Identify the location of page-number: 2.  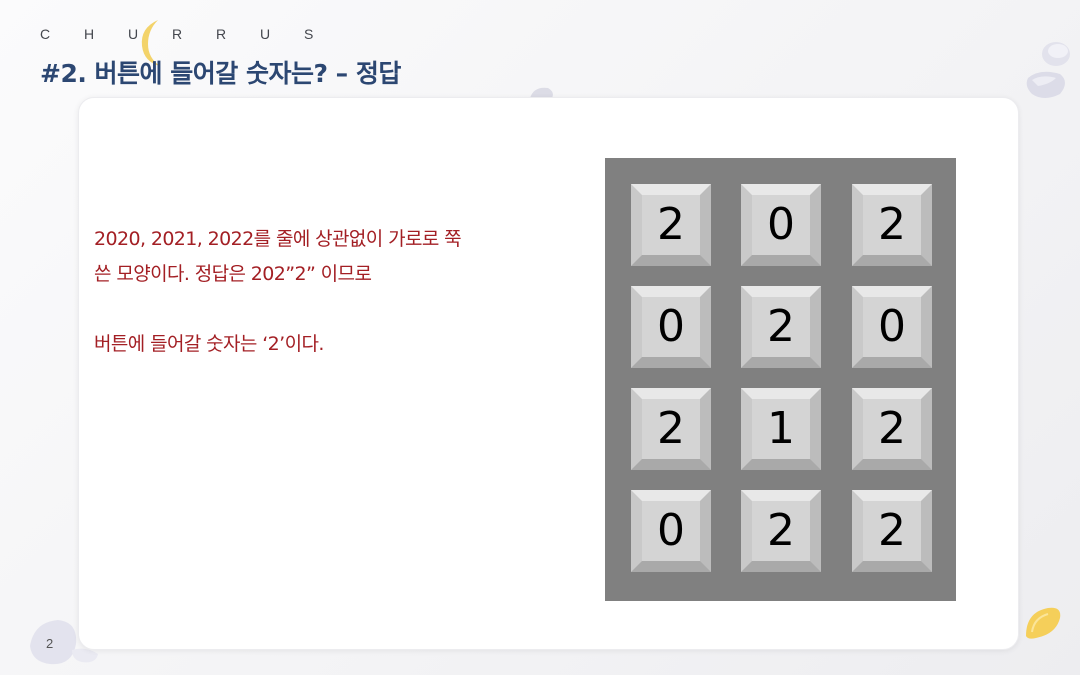
(50, 643).